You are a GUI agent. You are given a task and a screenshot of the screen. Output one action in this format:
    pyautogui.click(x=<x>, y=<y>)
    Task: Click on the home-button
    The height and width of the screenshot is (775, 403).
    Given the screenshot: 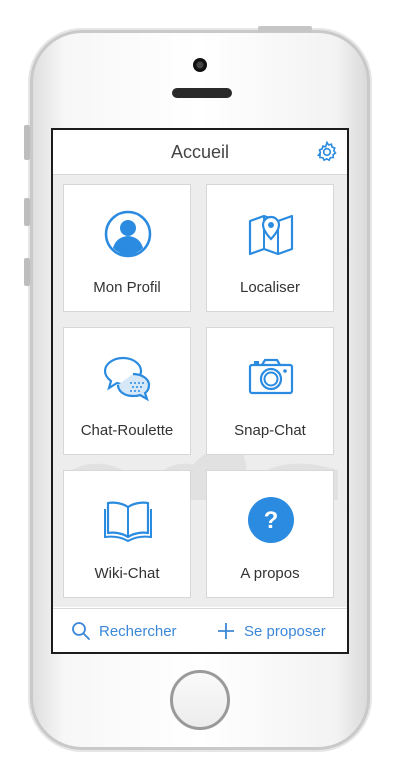 What is the action you would take?
    pyautogui.click(x=200, y=700)
    